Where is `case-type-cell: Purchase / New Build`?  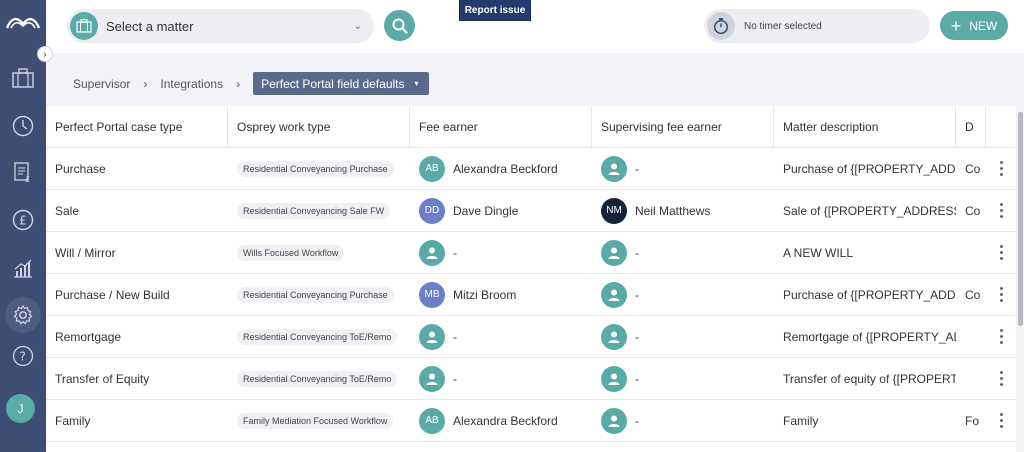
case-type-cell: Purchase / New Build is located at coordinates (112, 294).